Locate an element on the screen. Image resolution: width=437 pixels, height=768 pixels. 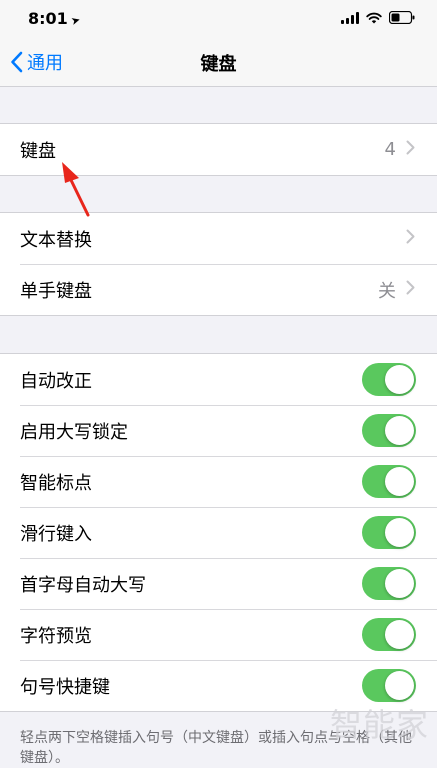
one-handed-keyboard-row: 单手键盘 关 is located at coordinates (218, 289).